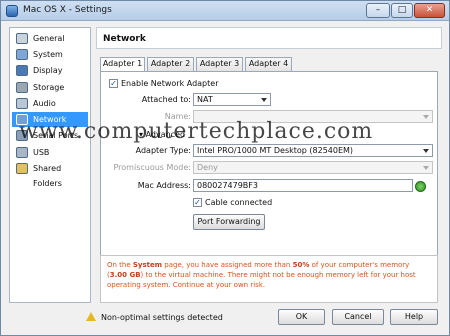  What do you see at coordinates (313, 167) in the screenshot?
I see `promiscuous-mode-select: Deny` at bounding box center [313, 167].